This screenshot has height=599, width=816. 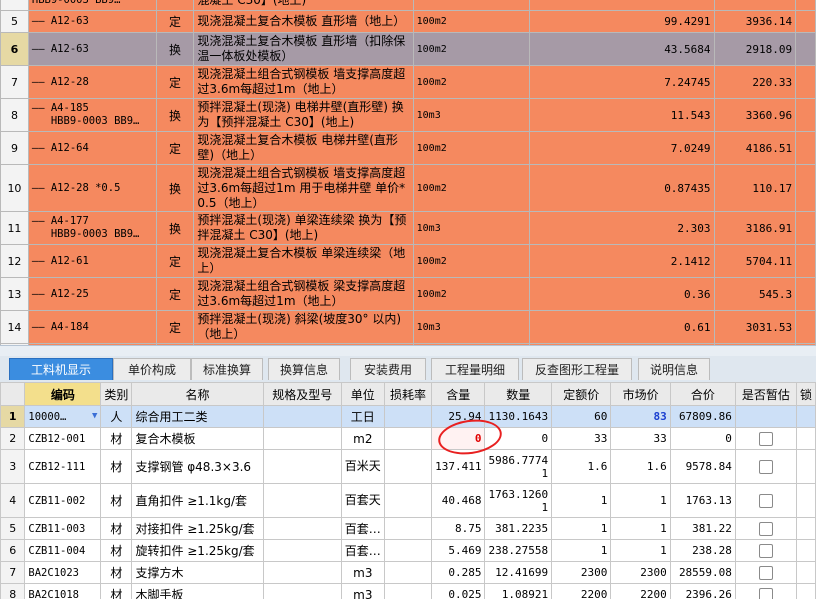 I want to click on unit-cell: 工日, so click(x=362, y=416).